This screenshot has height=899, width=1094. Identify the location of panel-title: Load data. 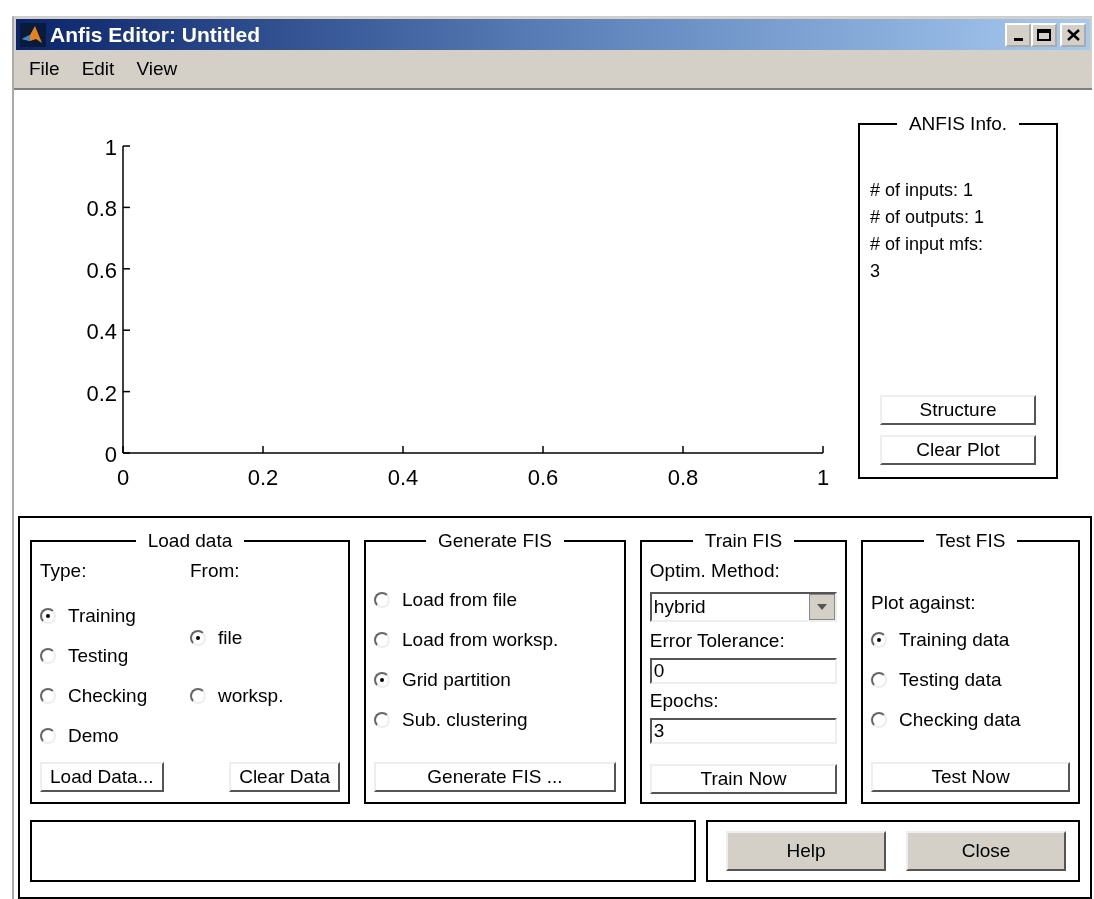
(190, 541).